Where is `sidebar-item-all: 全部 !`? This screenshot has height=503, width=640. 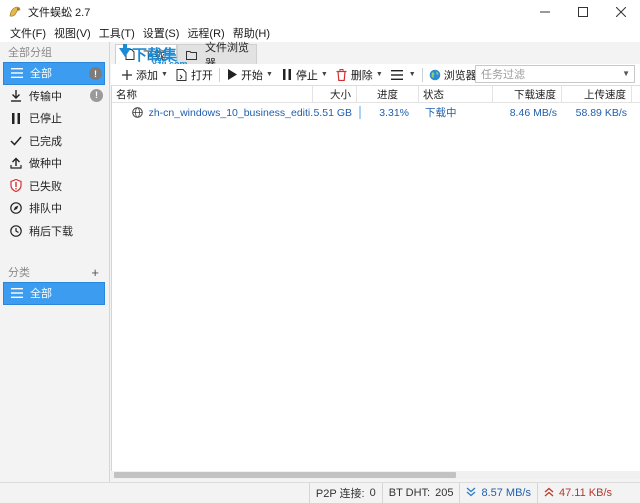 sidebar-item-all: 全部 ! is located at coordinates (54, 73).